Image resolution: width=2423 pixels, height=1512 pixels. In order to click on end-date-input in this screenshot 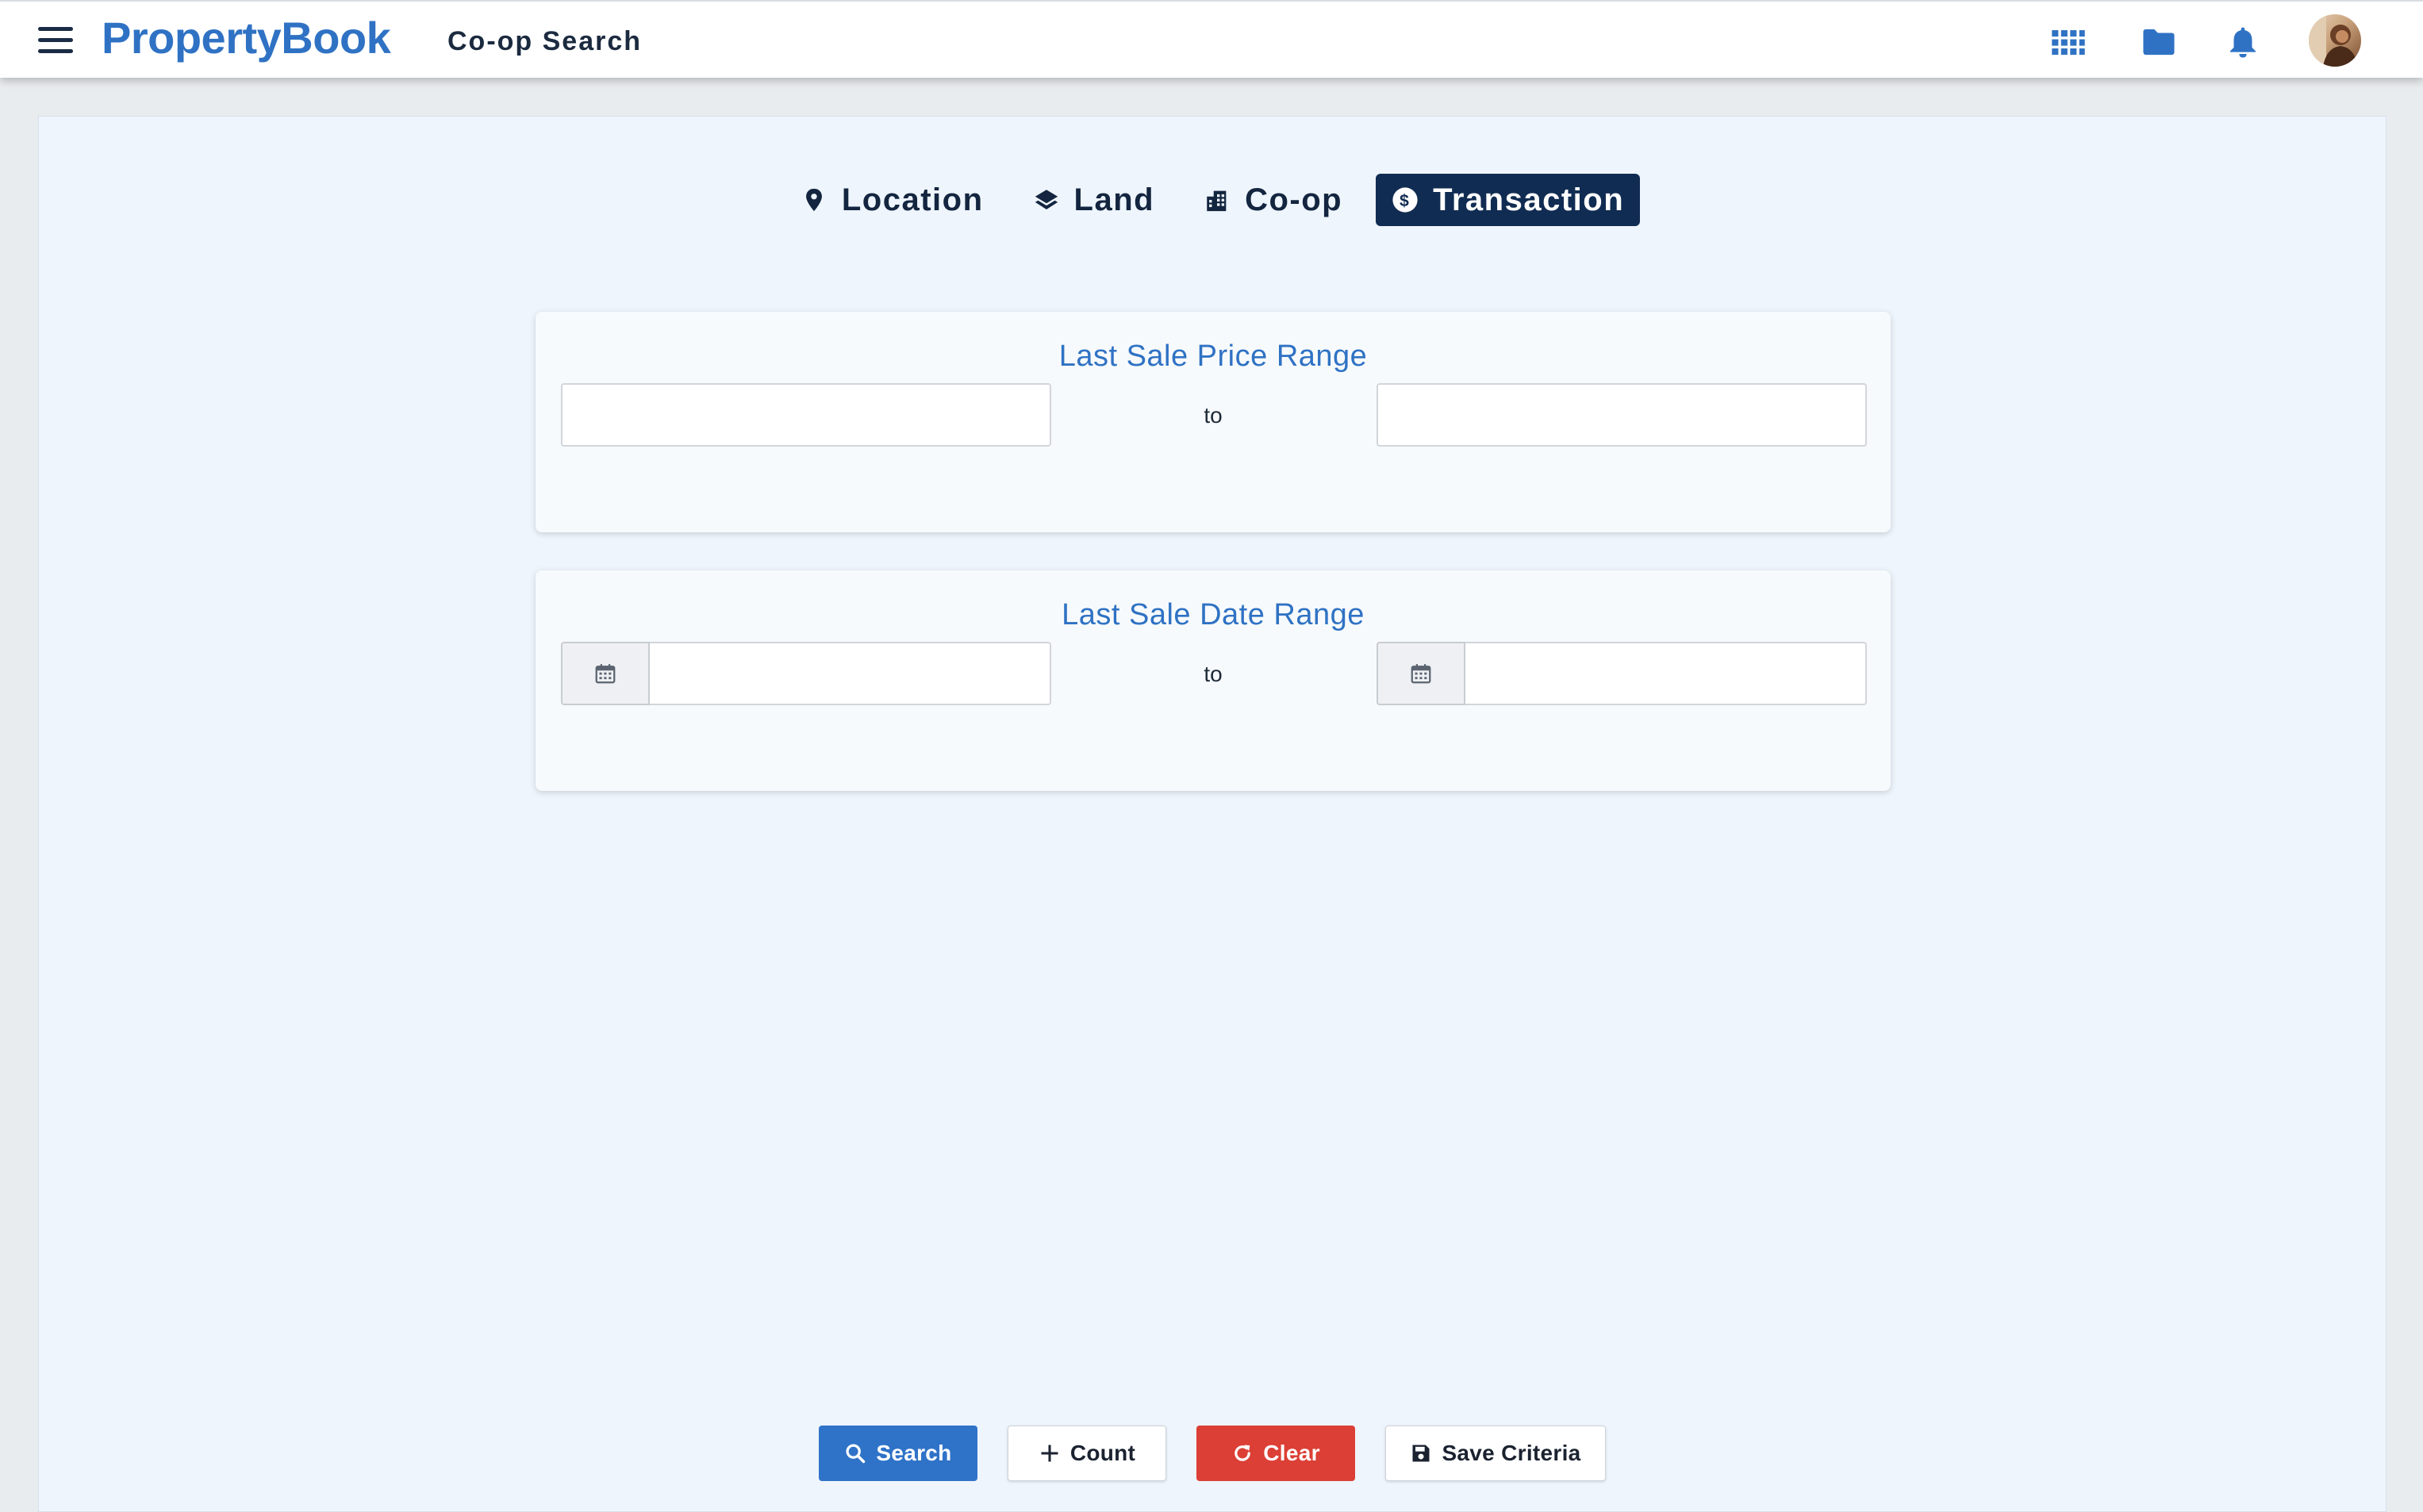, I will do `click(1666, 674)`.